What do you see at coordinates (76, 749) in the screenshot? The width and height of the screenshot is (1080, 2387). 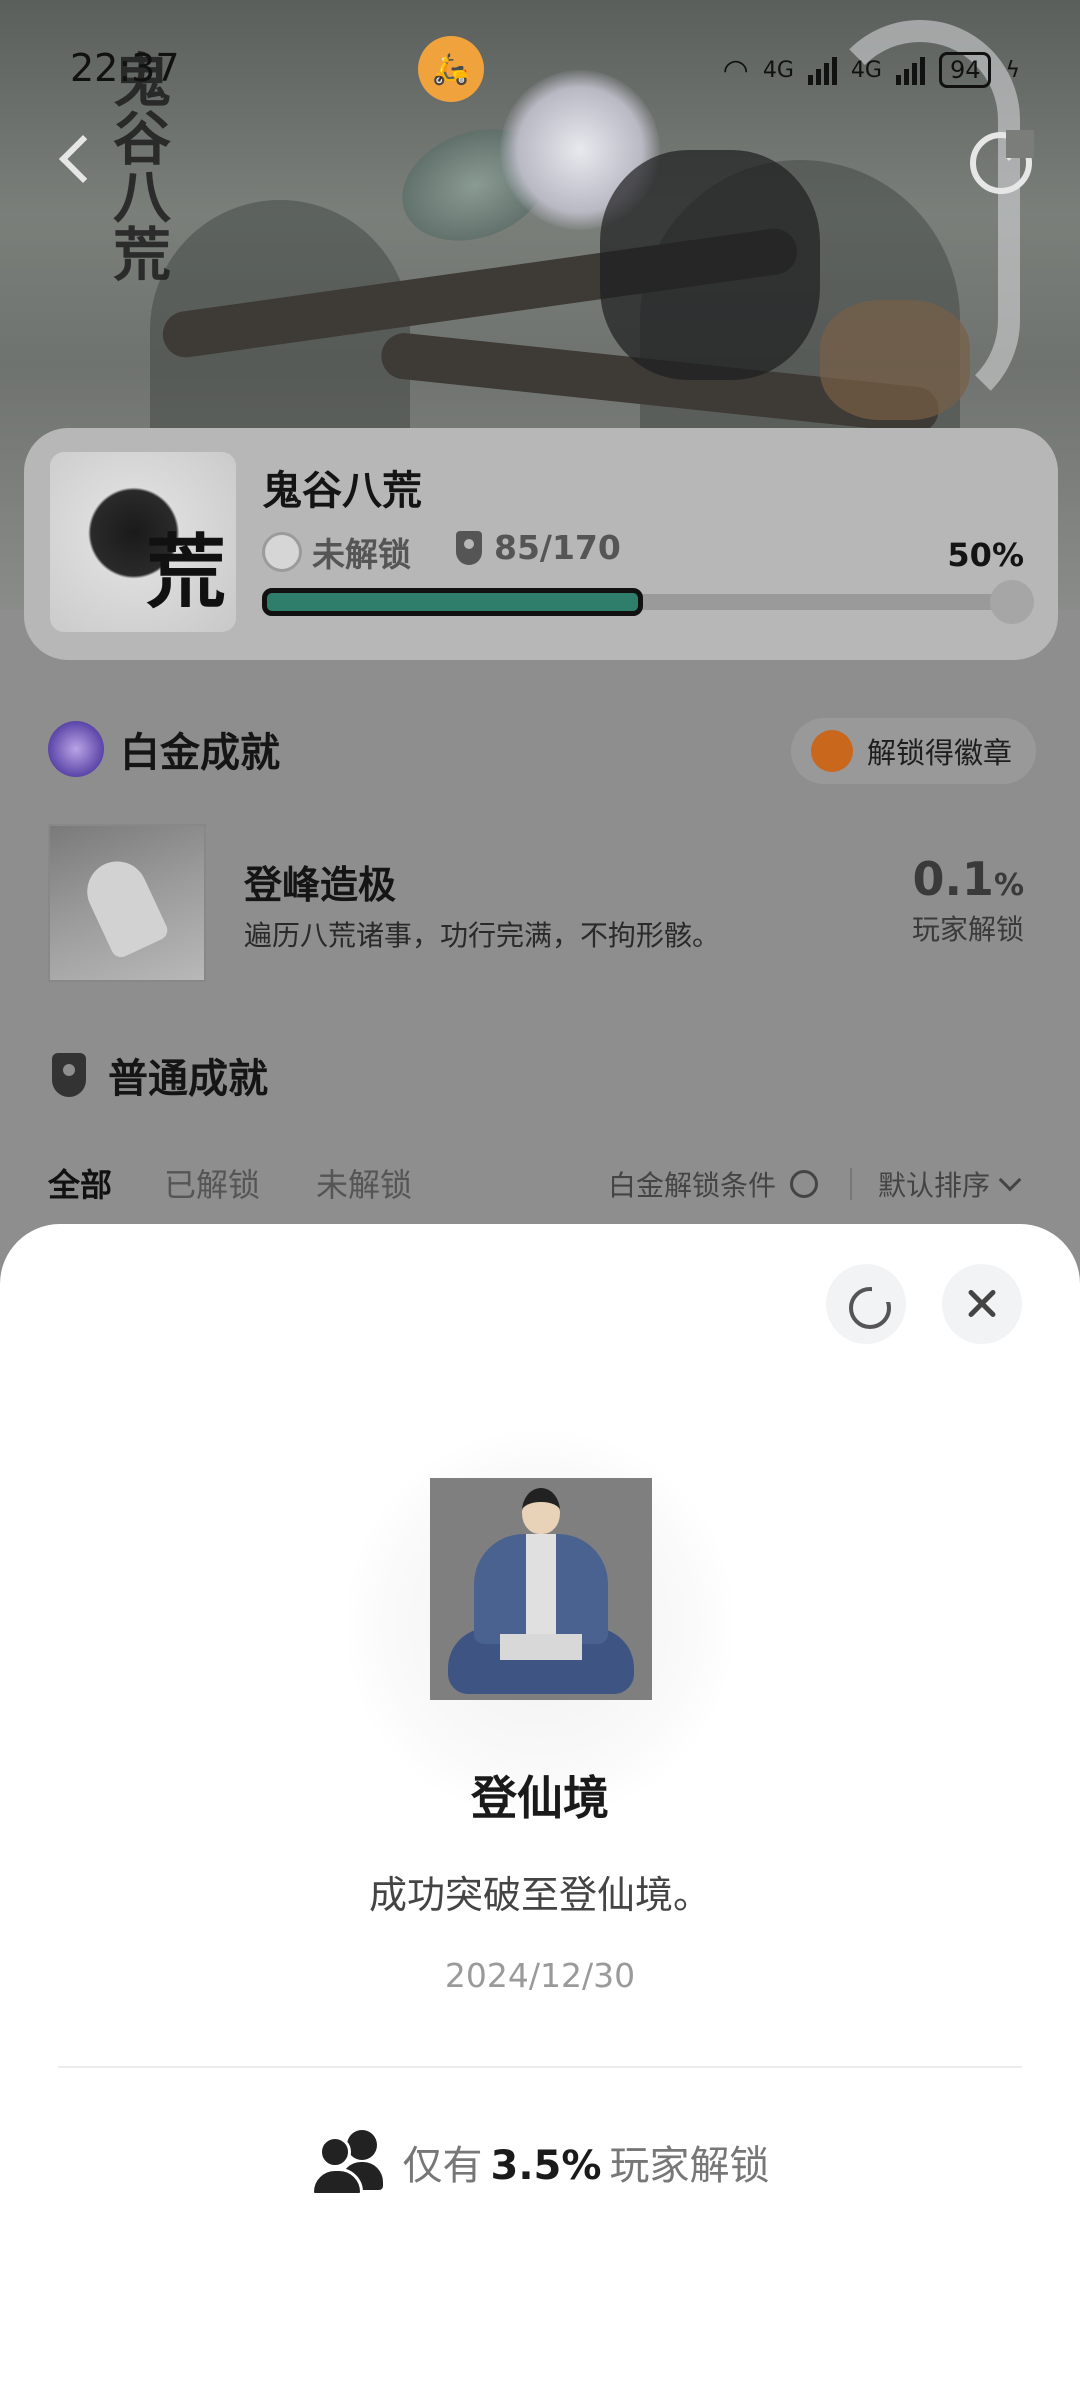 I see `platinum-icon` at bounding box center [76, 749].